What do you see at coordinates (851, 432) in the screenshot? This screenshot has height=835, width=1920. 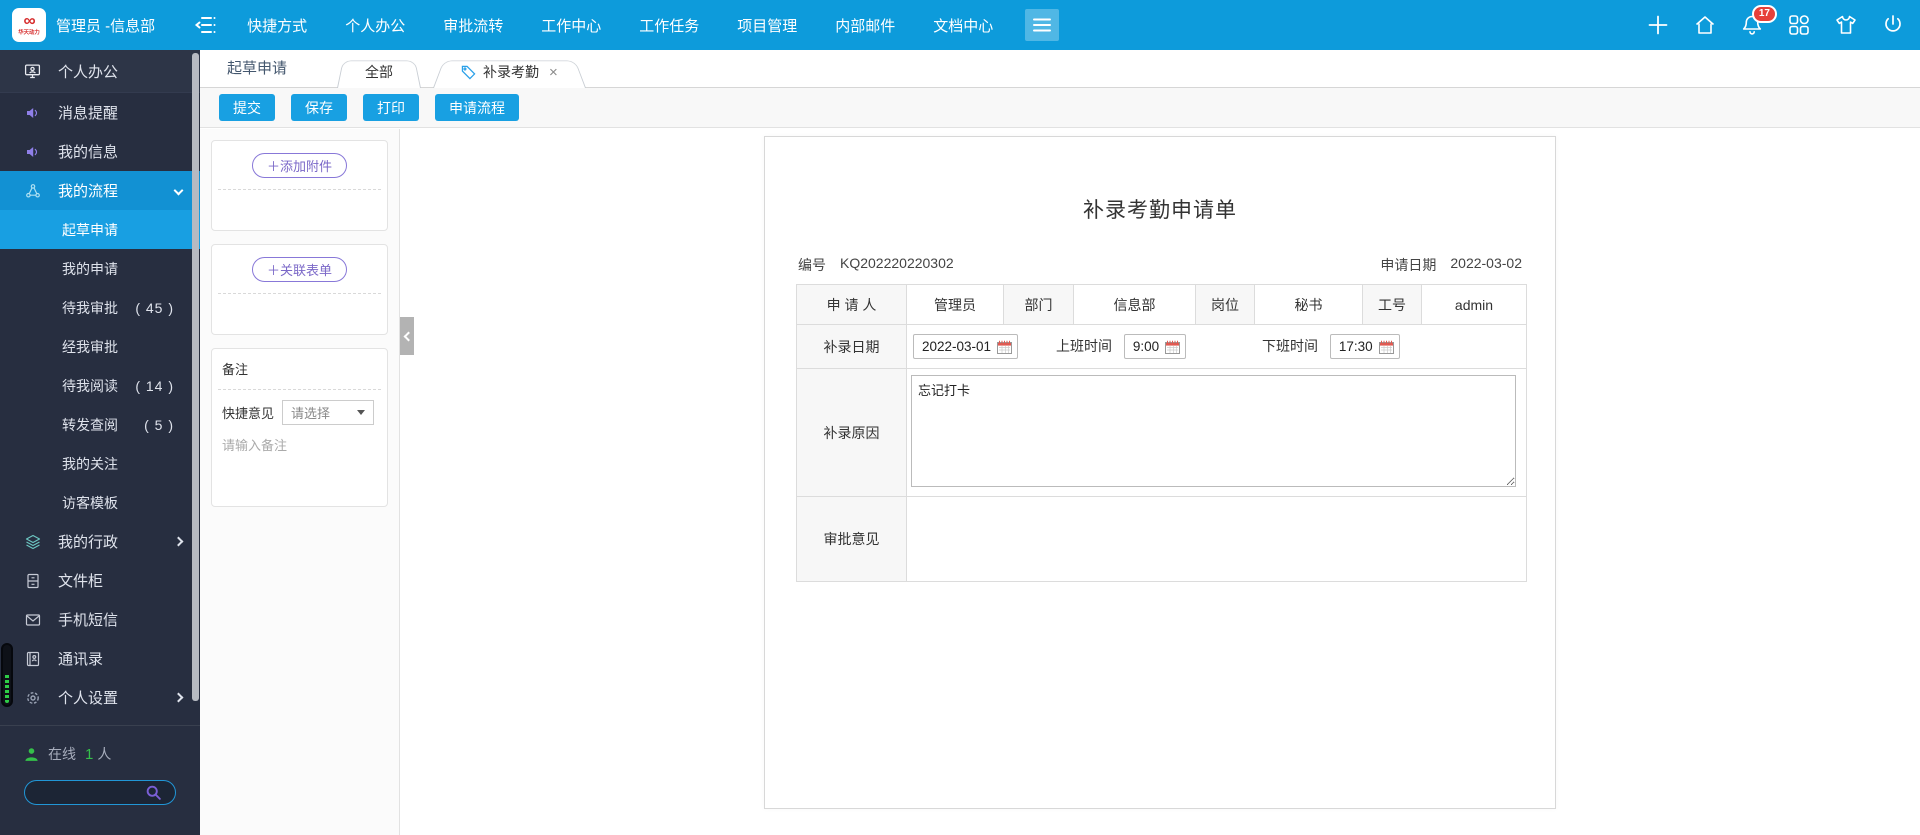 I see `reason-label: 补录原因` at bounding box center [851, 432].